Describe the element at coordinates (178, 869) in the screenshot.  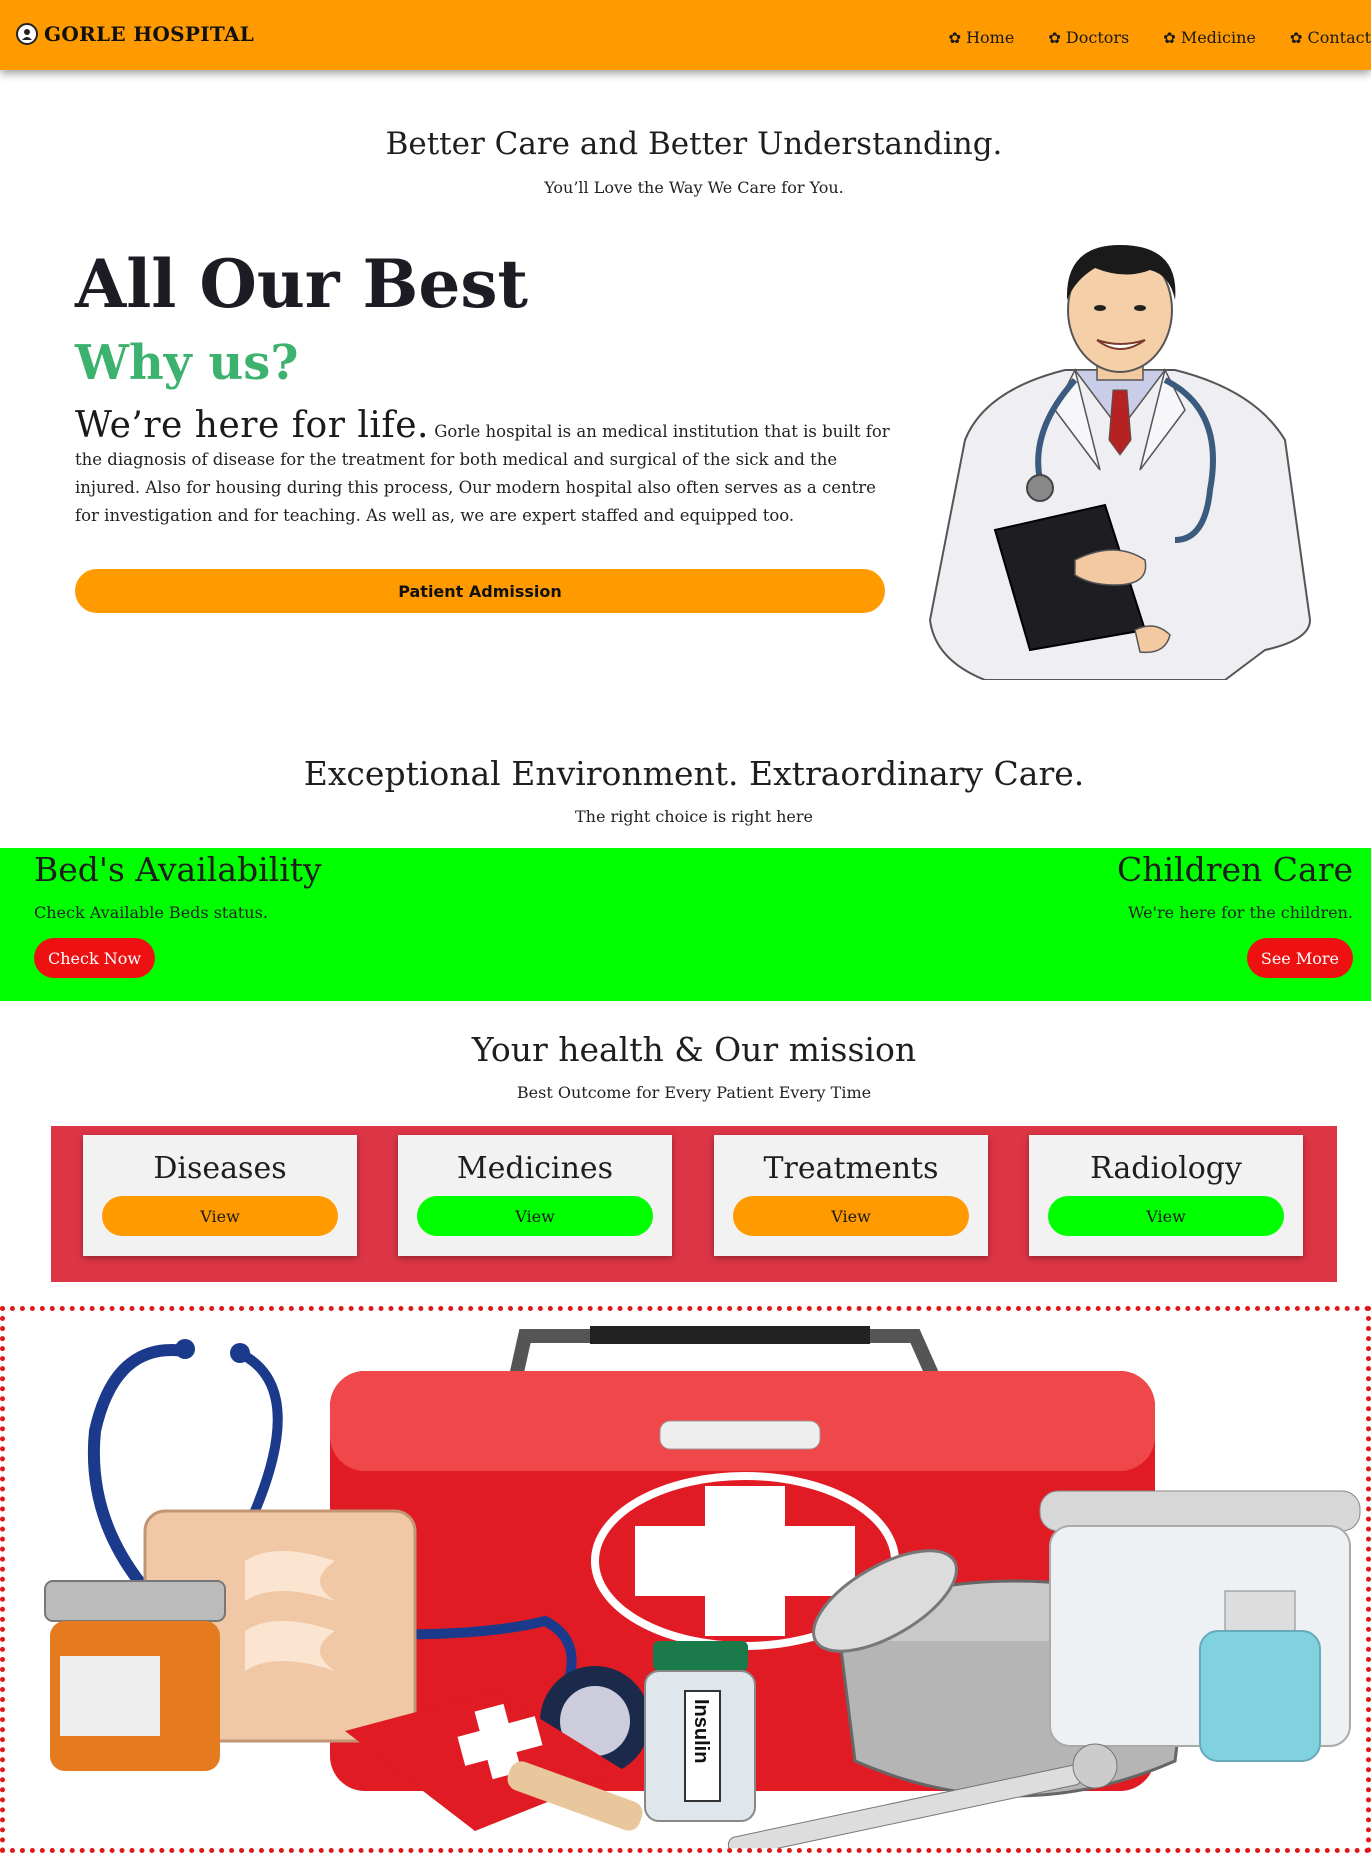
I see `beds-availability-title: Bed's Availability` at that location.